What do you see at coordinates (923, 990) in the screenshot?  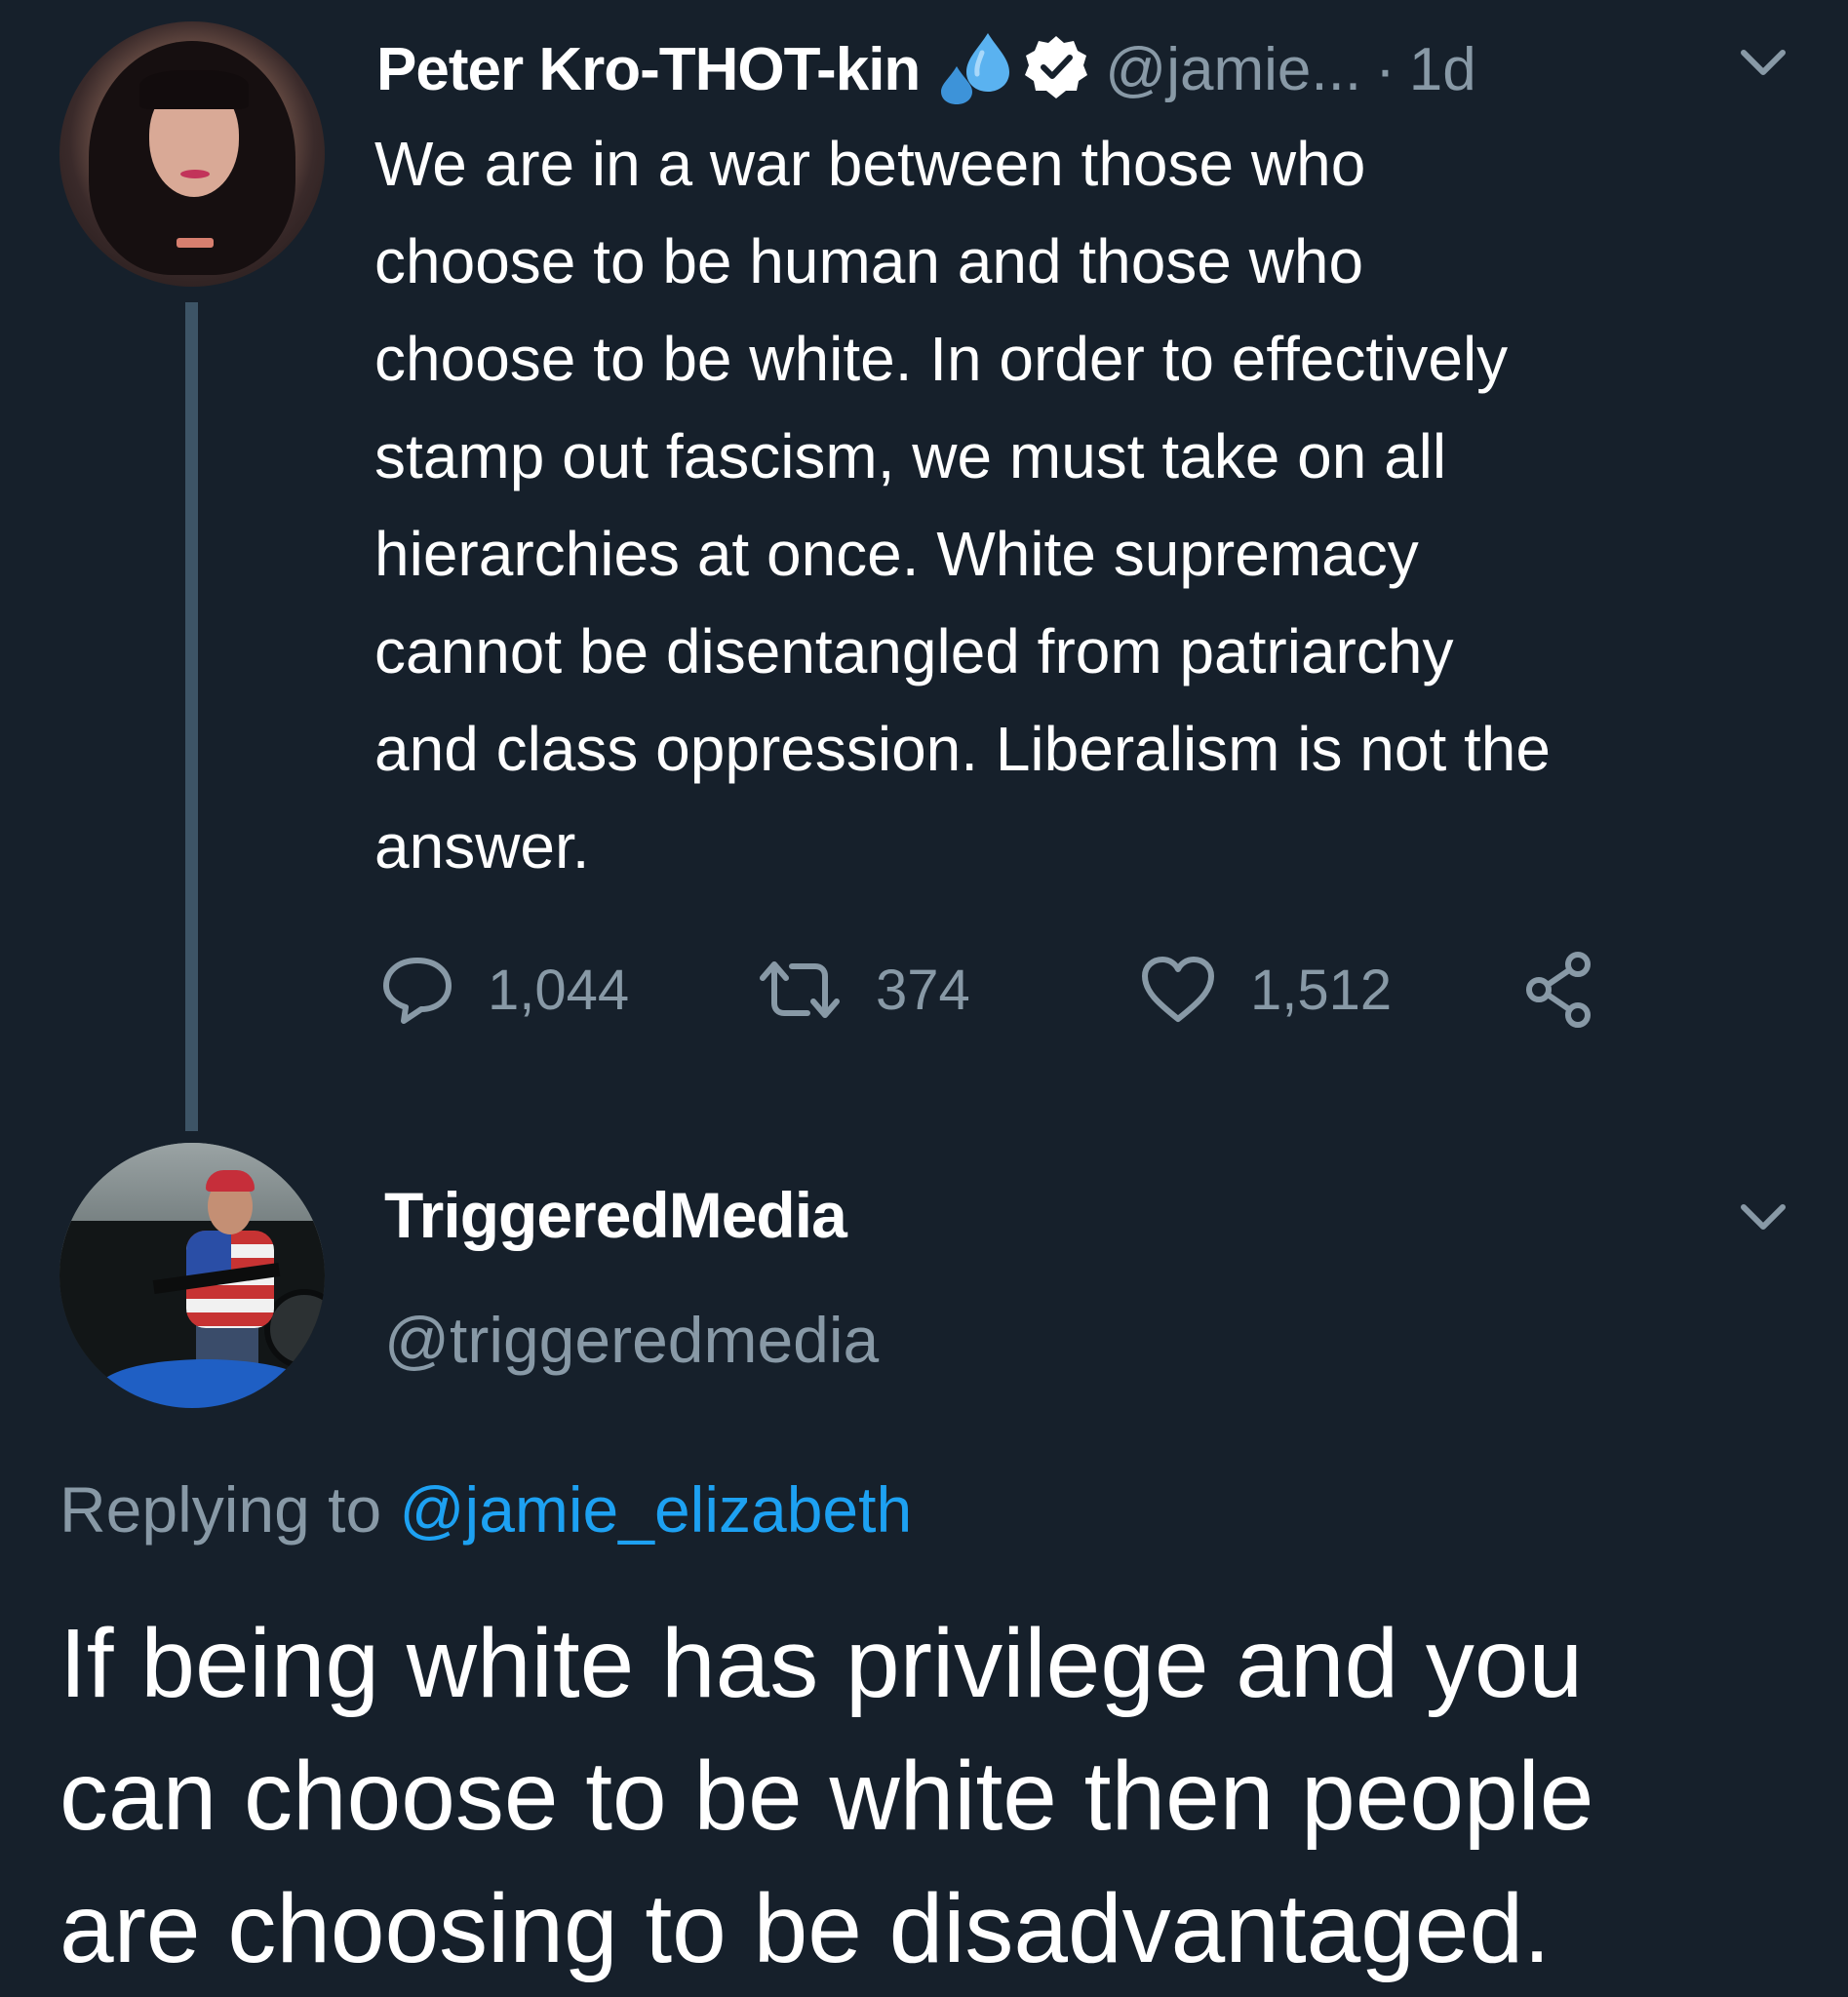 I see `retweet-count: 374` at bounding box center [923, 990].